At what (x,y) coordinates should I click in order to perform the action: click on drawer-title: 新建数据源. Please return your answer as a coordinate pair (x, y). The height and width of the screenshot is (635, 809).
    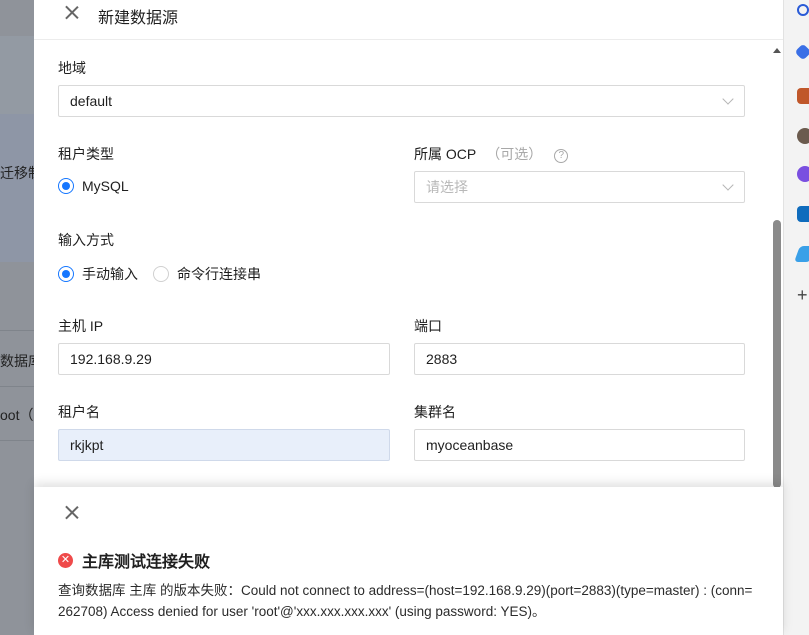
    Looking at the image, I should click on (138, 18).